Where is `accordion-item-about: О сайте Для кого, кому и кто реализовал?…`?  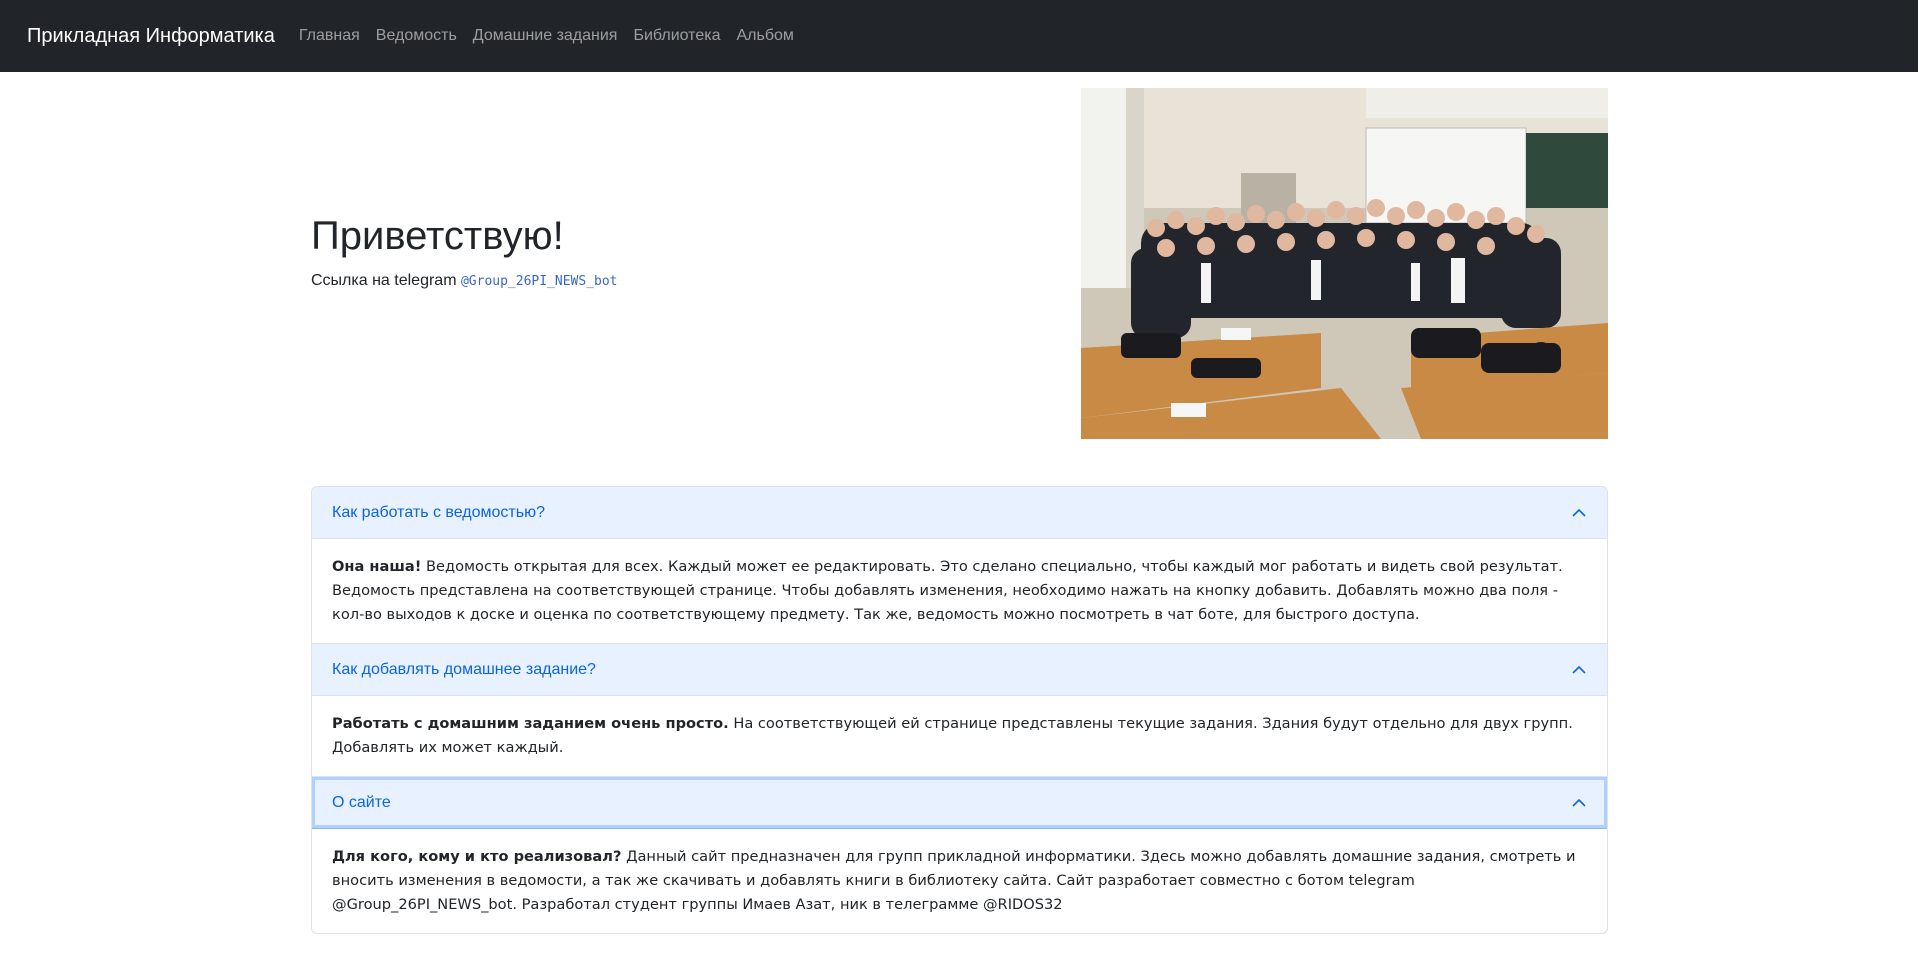
accordion-item-about: О сайте Для кого, кому и кто реализовал?… is located at coordinates (959, 854).